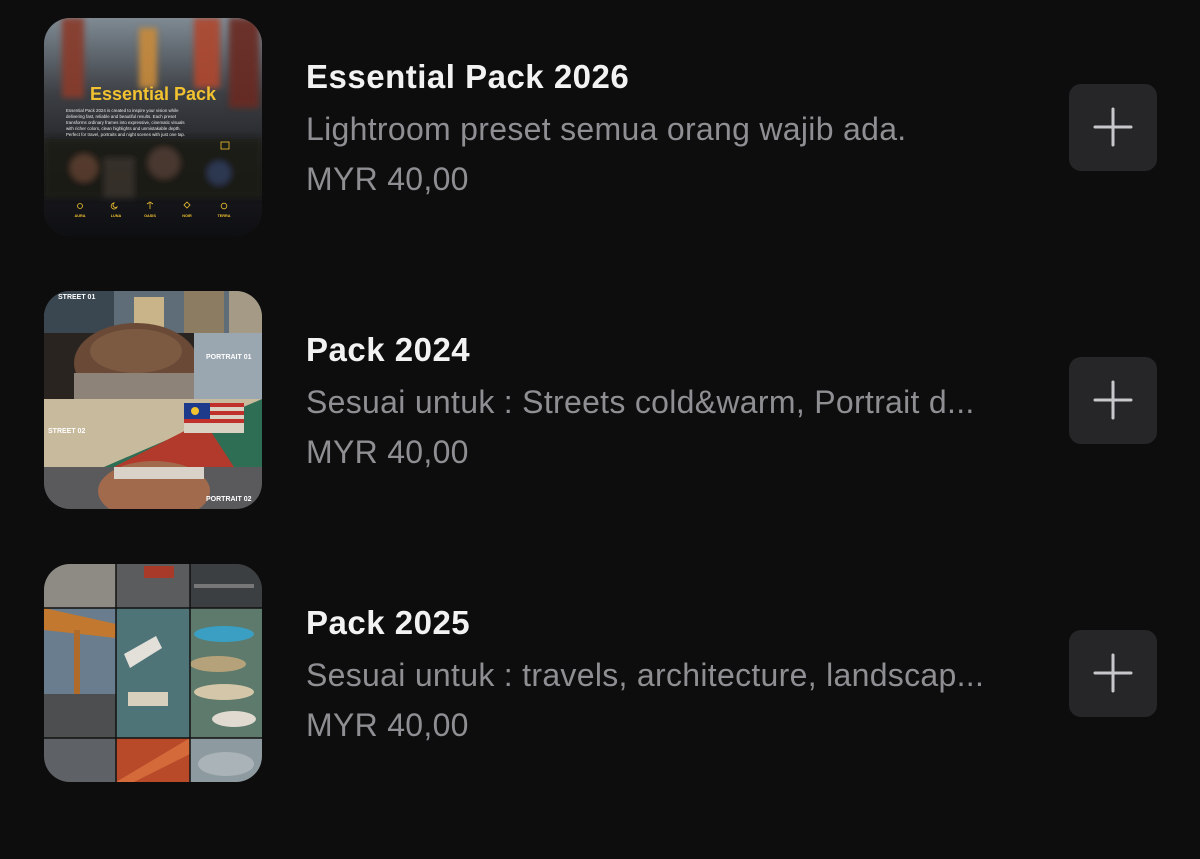 The image size is (1200, 859). What do you see at coordinates (150, 216) in the screenshot?
I see `preset-label: OASIS` at bounding box center [150, 216].